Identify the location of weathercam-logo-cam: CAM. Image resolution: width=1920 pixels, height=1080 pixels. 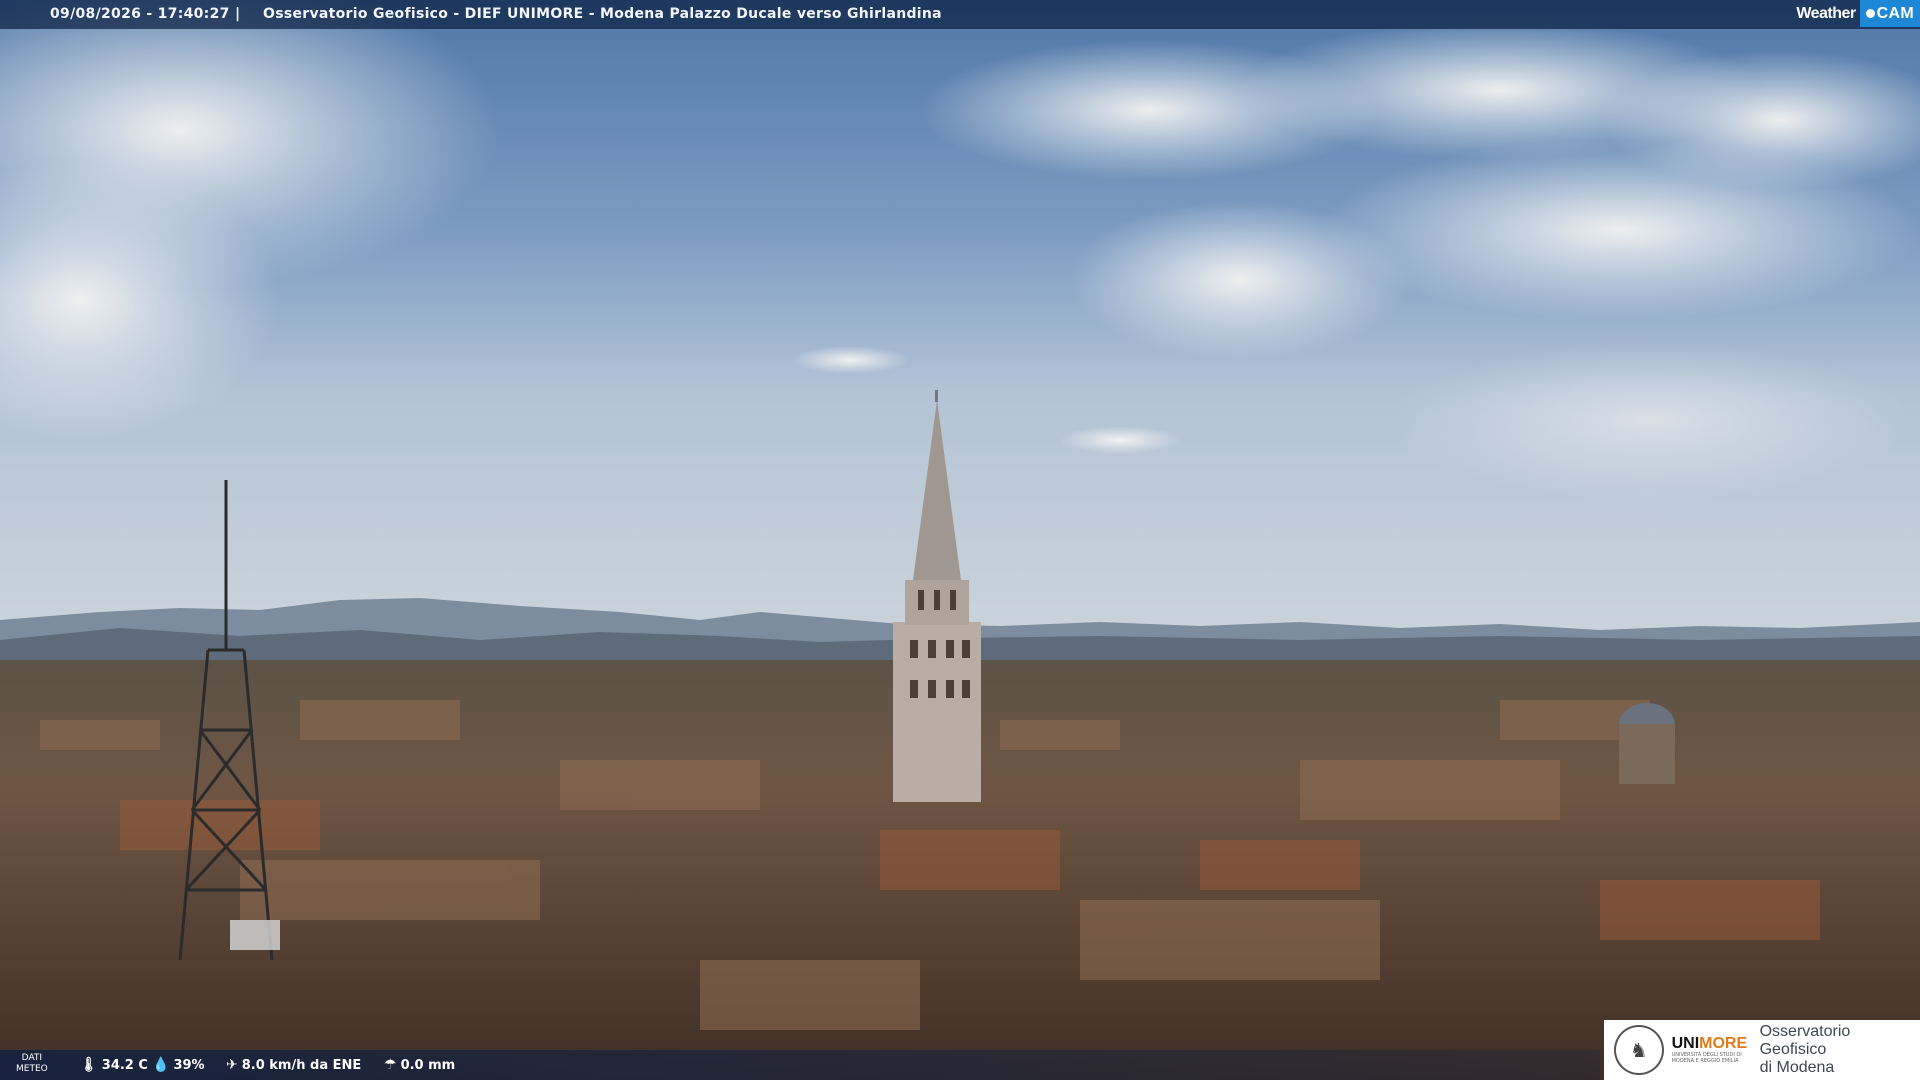
(1889, 13).